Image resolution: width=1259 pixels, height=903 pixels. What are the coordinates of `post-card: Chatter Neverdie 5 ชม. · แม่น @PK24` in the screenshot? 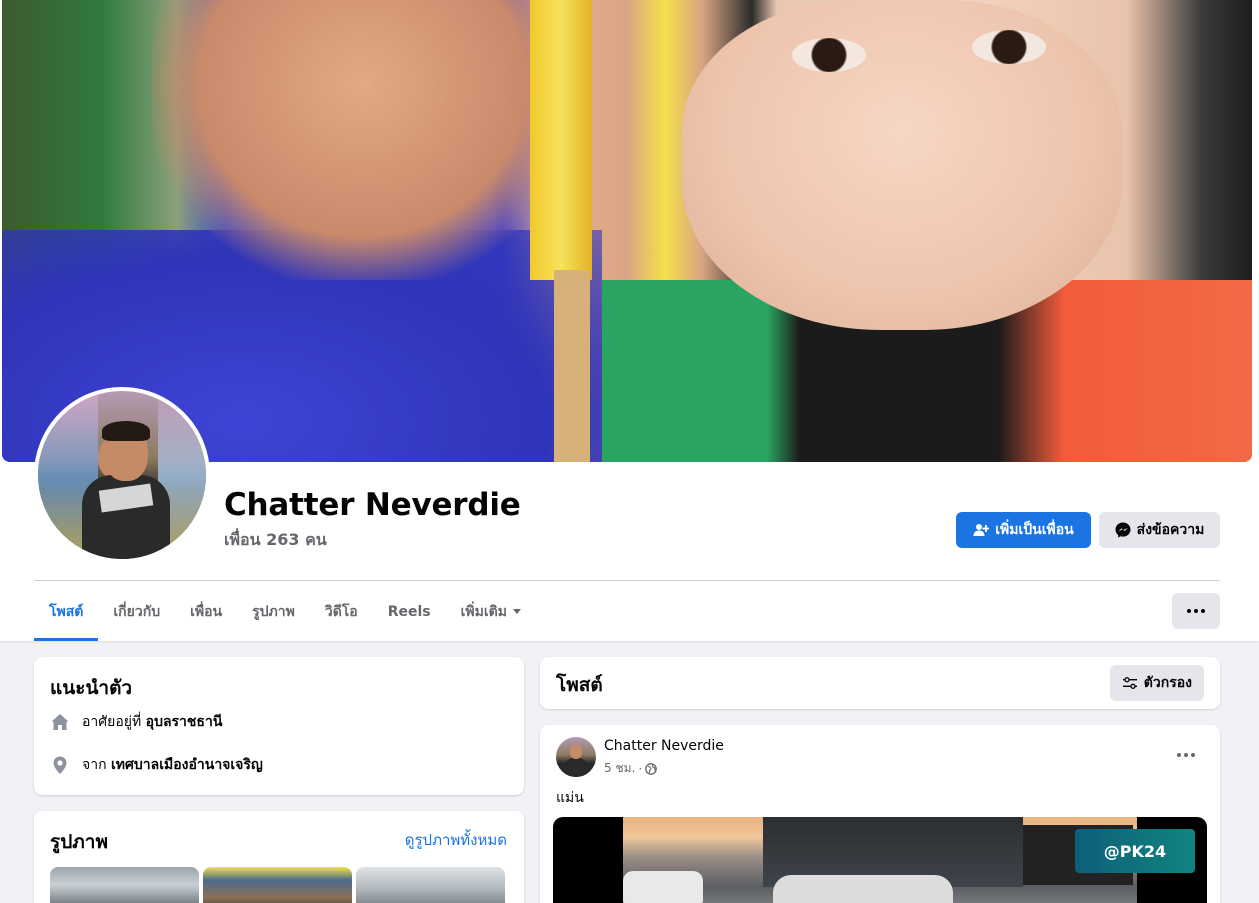 It's located at (880, 814).